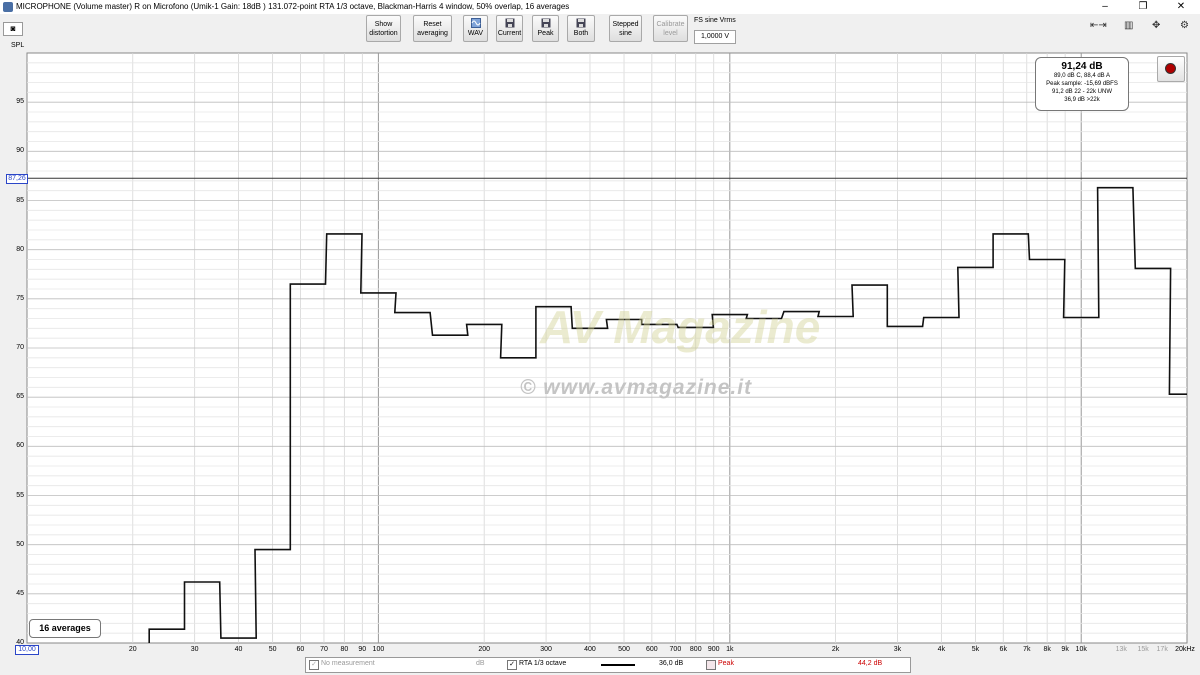 The image size is (1200, 675). I want to click on x-tick-label: 20kHz, so click(1185, 649).